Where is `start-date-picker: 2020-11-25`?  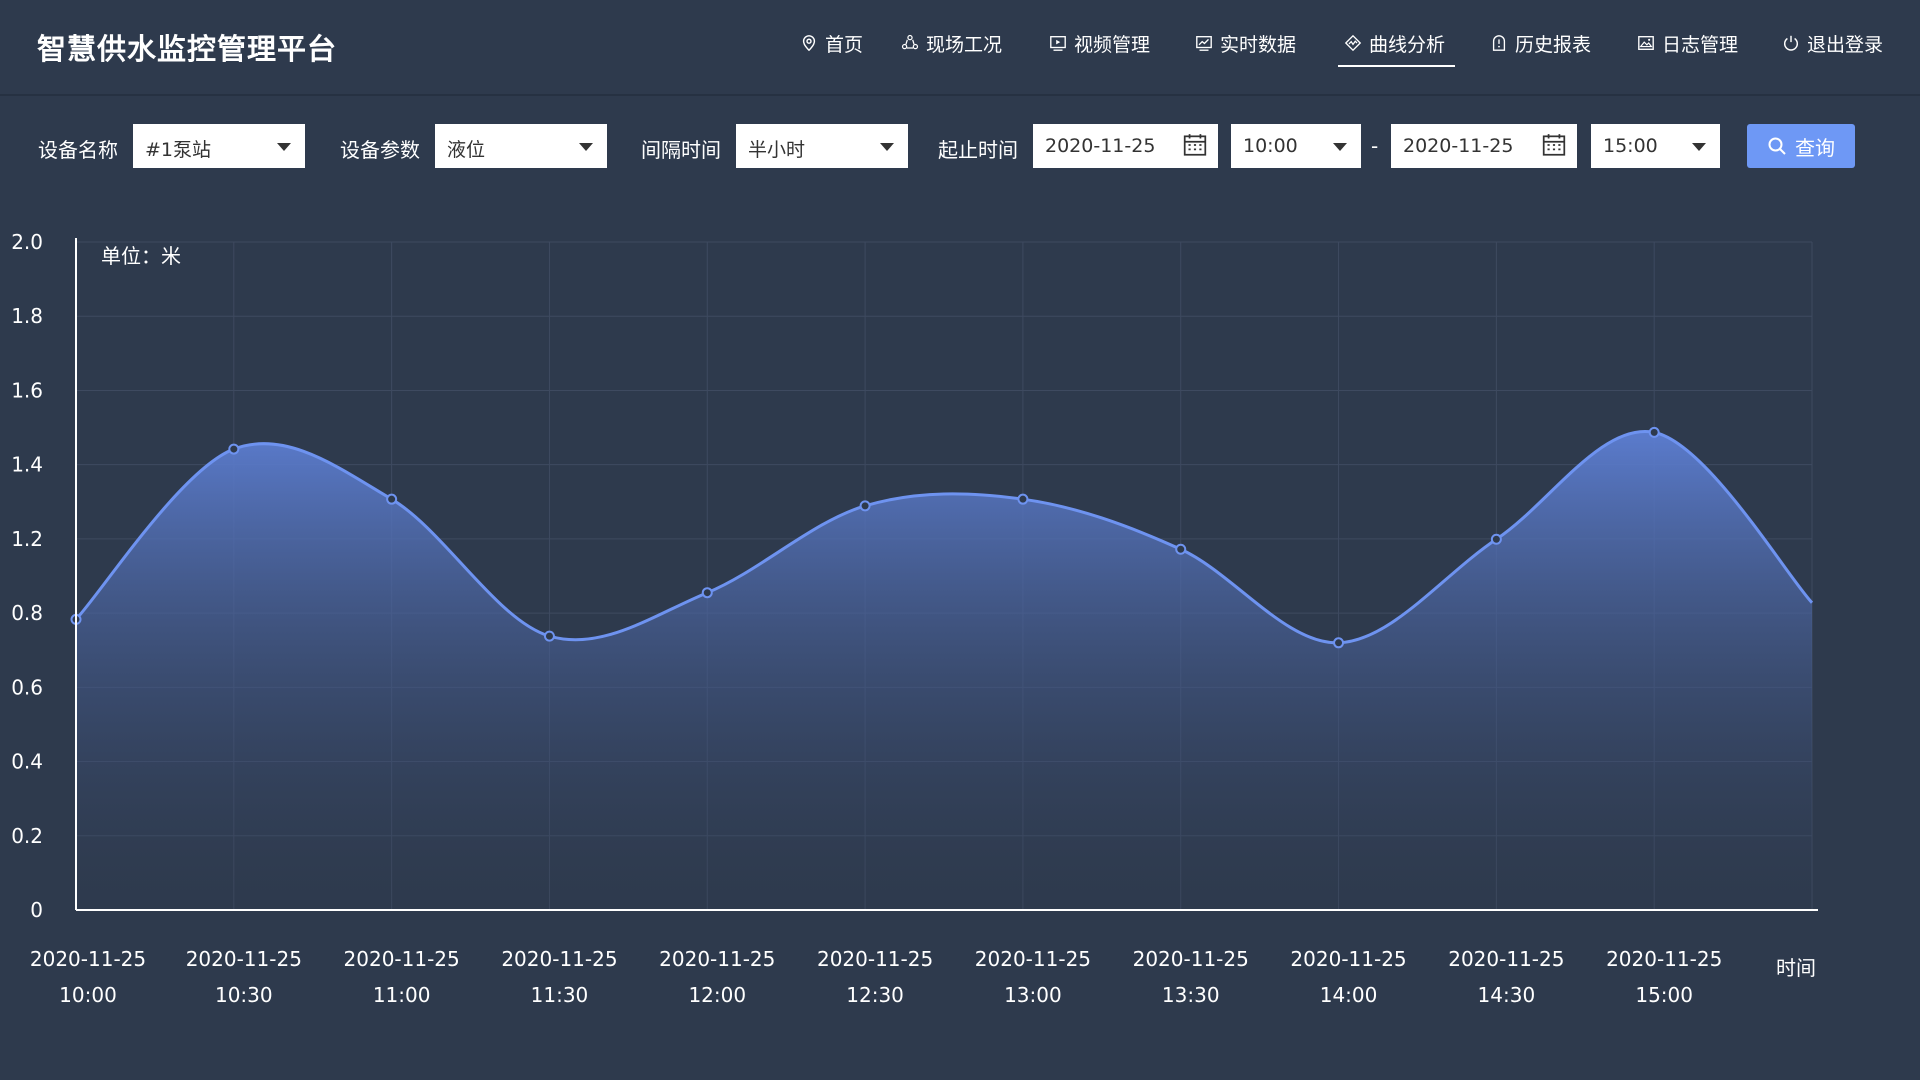
start-date-picker: 2020-11-25 is located at coordinates (1125, 146).